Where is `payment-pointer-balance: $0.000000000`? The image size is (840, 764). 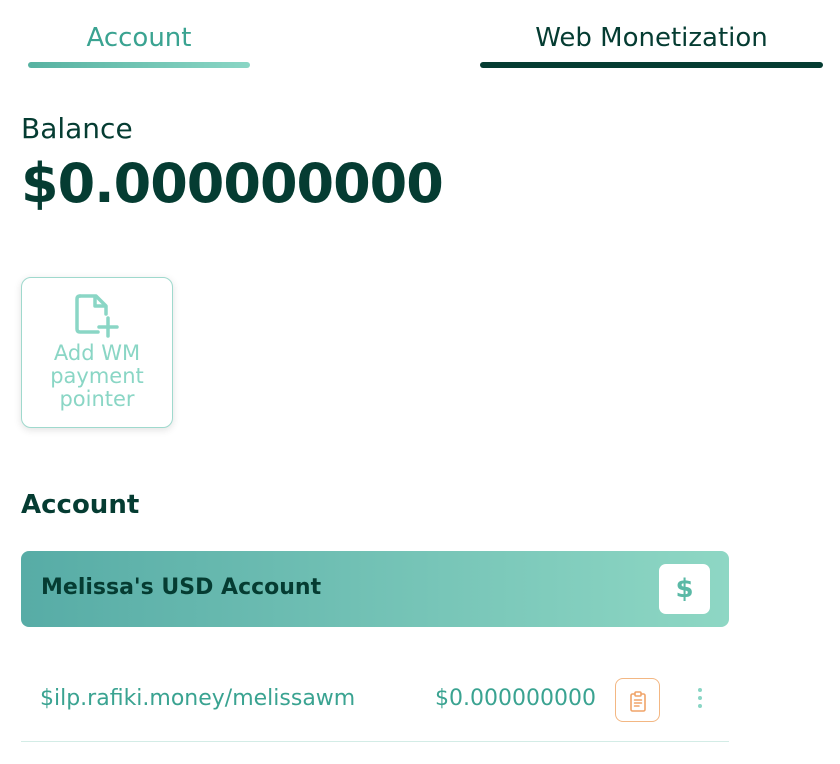 payment-pointer-balance: $0.000000000 is located at coordinates (515, 698).